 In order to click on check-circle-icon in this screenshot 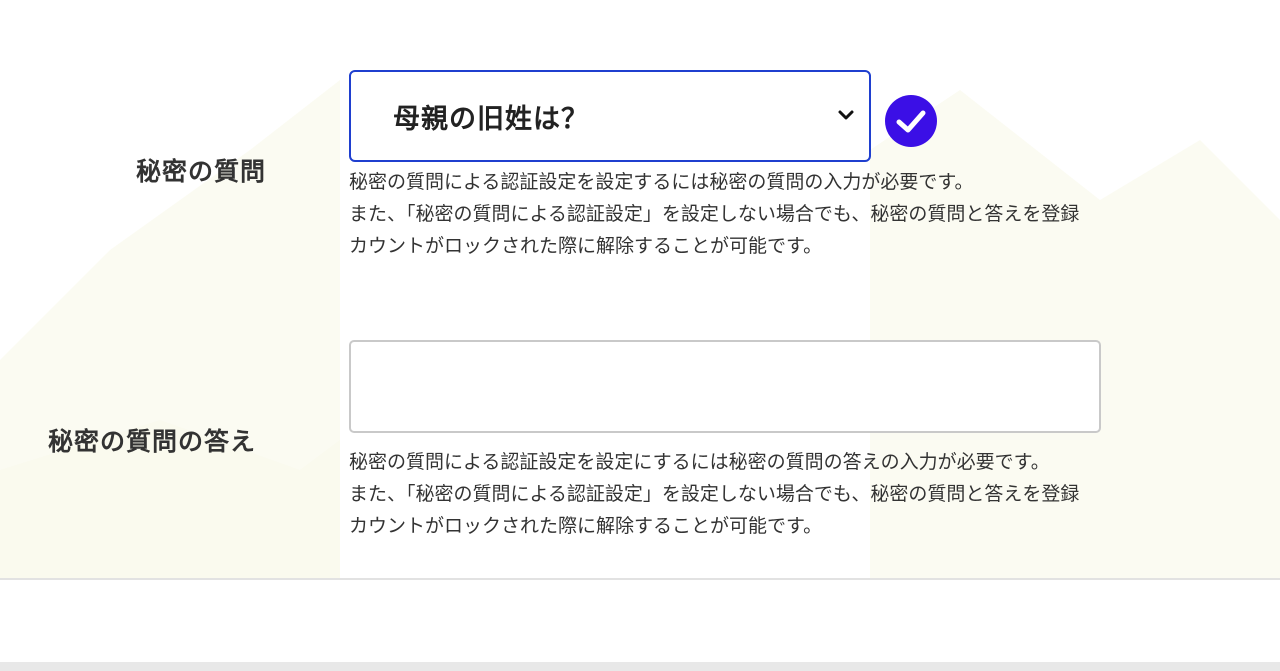, I will do `click(911, 121)`.